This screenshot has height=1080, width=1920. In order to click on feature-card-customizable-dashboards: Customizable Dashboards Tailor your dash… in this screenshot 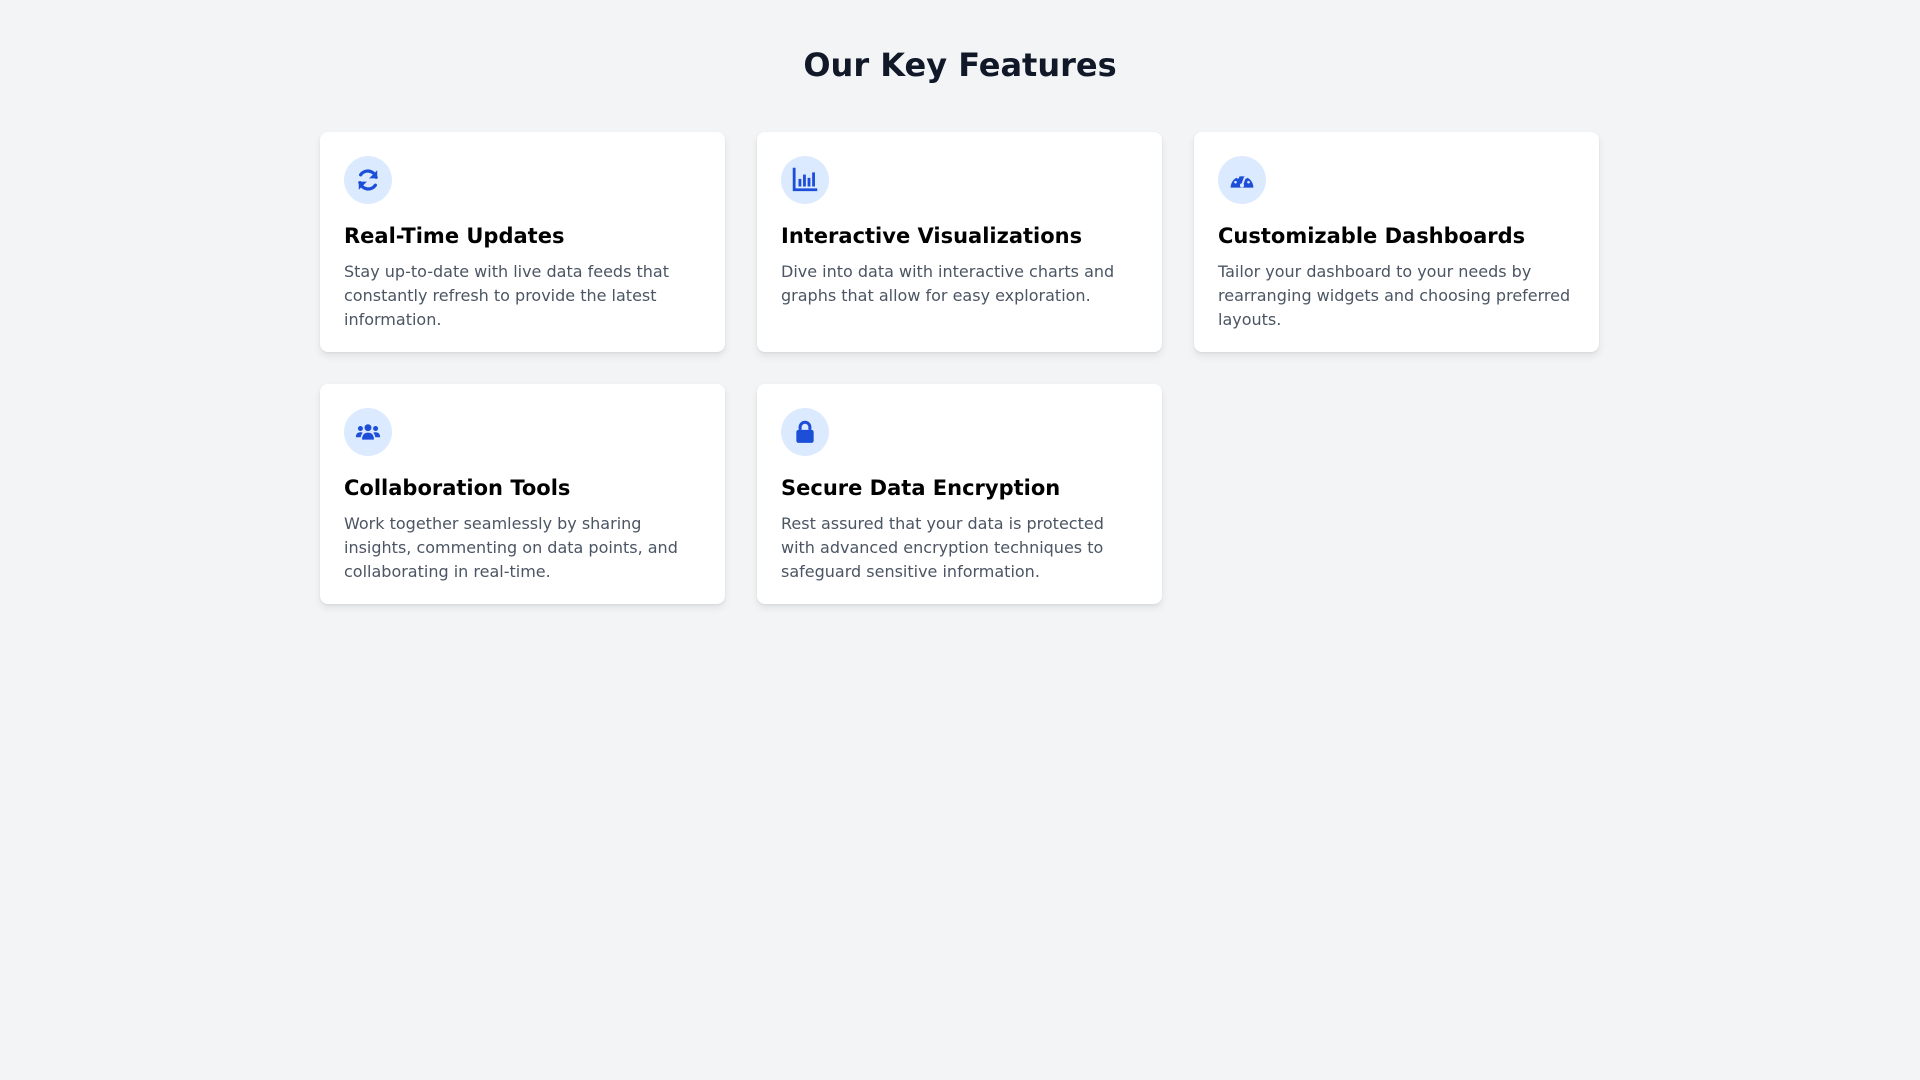, I will do `click(1396, 242)`.